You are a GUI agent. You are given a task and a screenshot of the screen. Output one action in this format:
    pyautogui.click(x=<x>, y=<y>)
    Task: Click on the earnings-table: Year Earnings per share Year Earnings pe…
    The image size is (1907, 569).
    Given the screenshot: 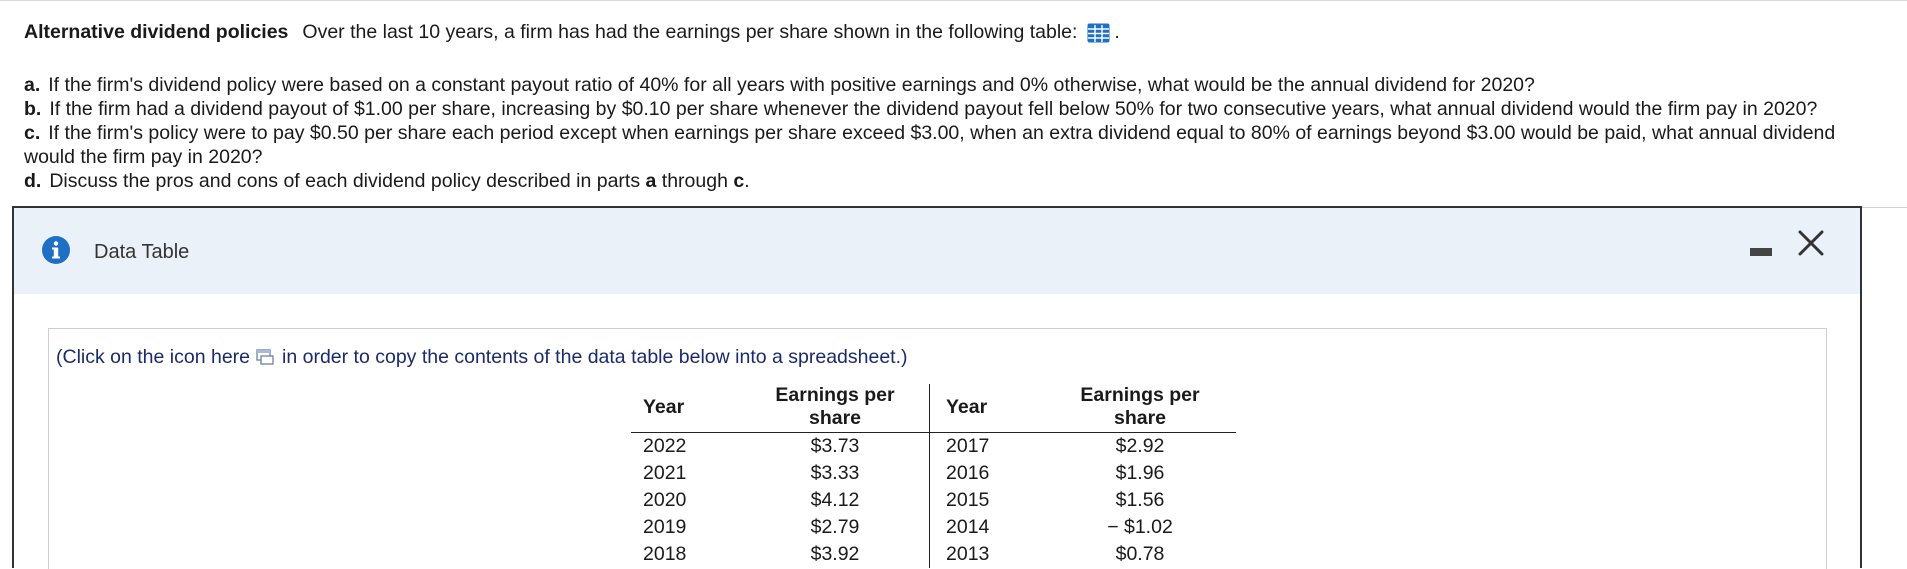 What is the action you would take?
    pyautogui.click(x=933, y=476)
    